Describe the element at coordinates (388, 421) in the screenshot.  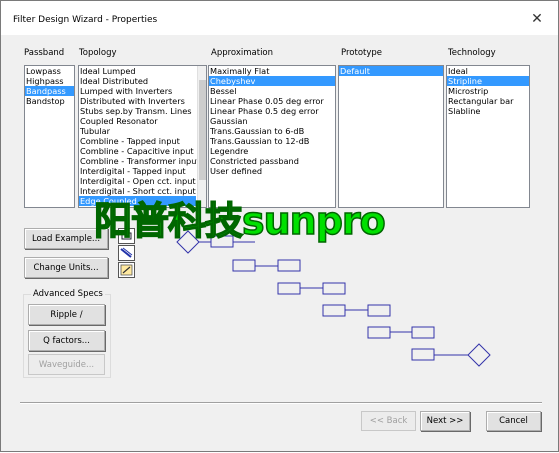
I see `back-button: << Back` at that location.